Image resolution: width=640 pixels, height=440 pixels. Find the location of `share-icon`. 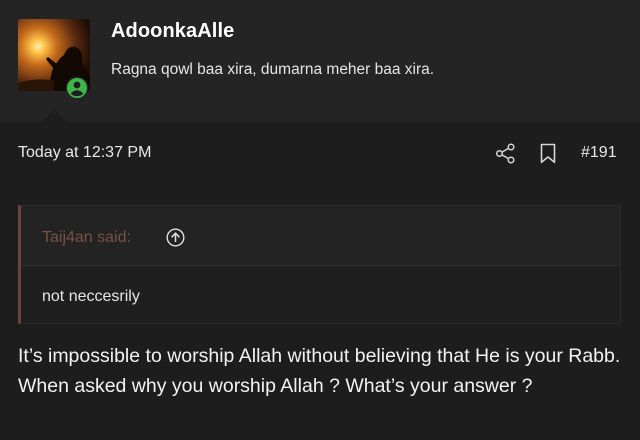

share-icon is located at coordinates (505, 153).